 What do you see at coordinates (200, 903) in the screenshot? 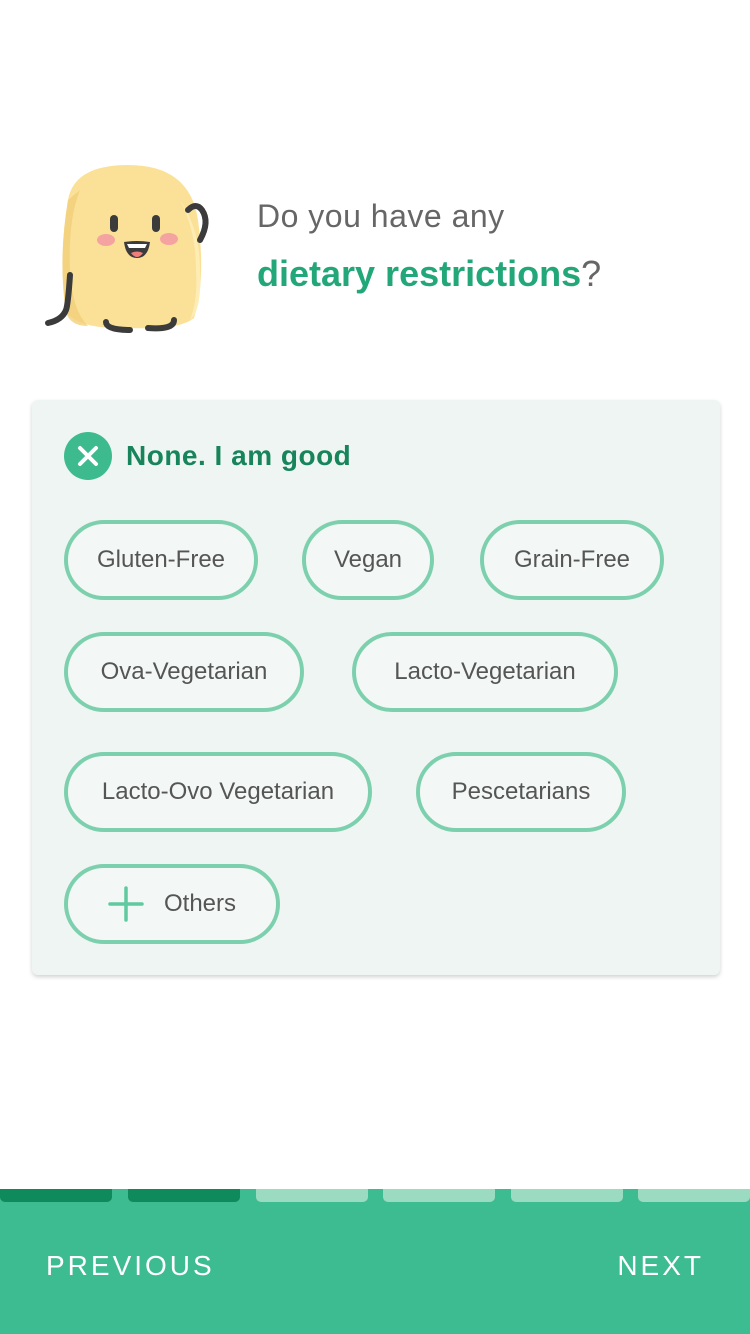
I see `others-label: Others` at bounding box center [200, 903].